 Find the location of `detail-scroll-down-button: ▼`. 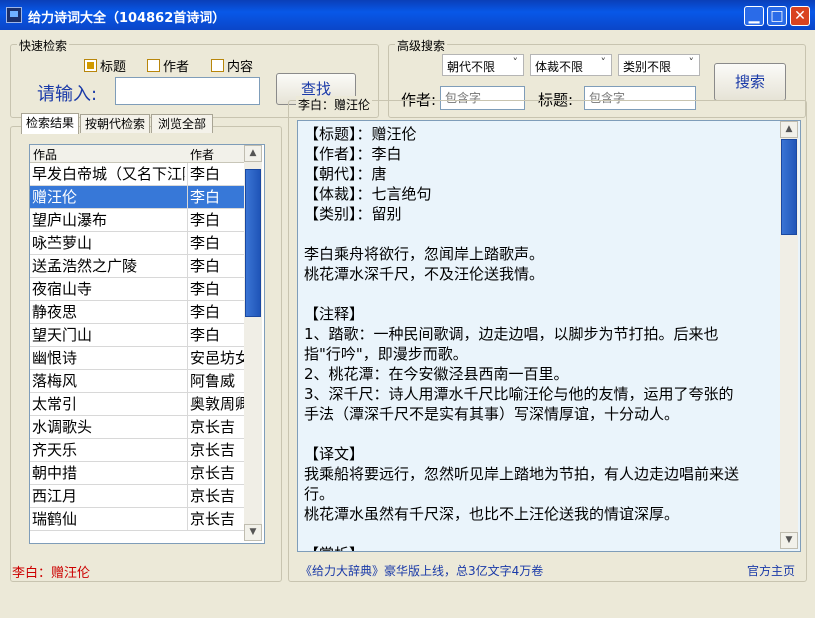

detail-scroll-down-button: ▼ is located at coordinates (789, 540).